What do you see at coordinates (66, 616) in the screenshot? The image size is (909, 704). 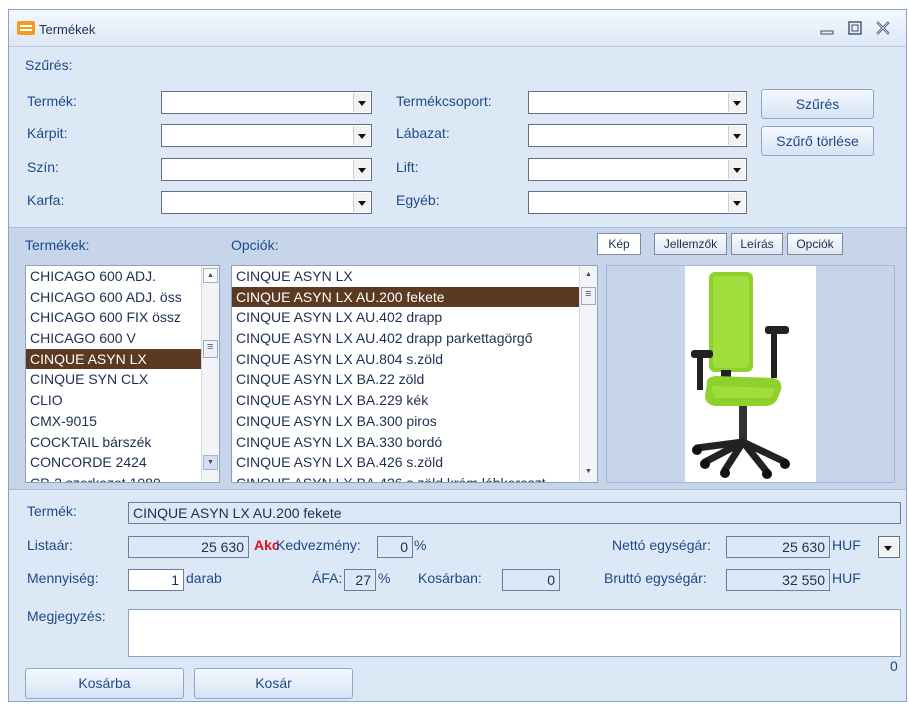 I see `note-label: Megjegyzés:` at bounding box center [66, 616].